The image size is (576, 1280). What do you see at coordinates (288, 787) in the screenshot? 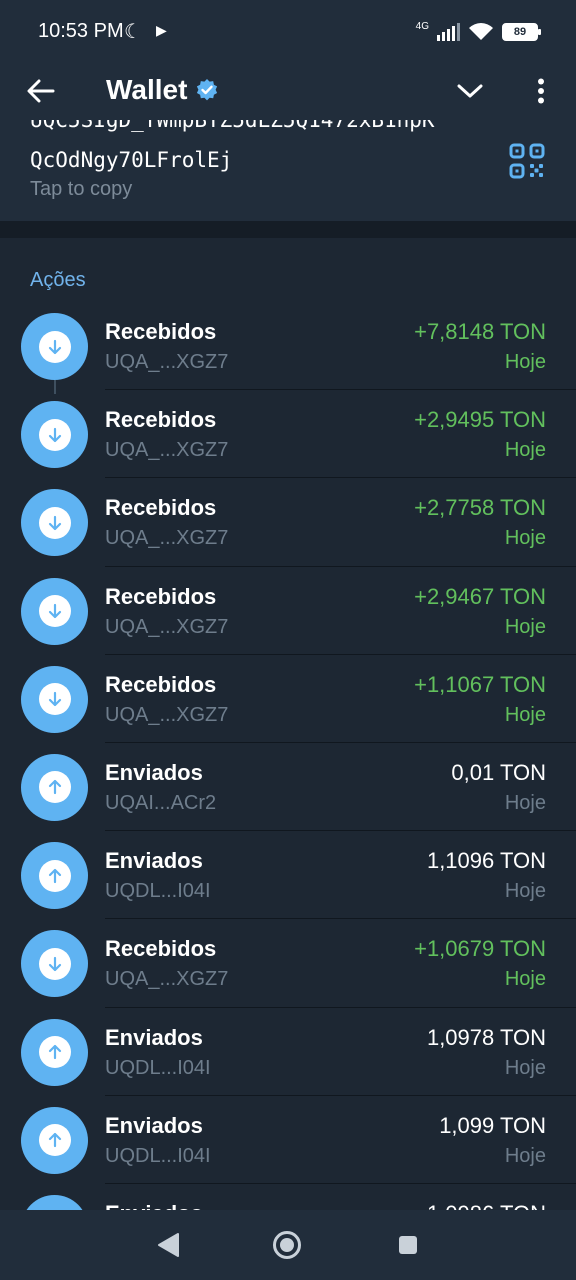
I see `transaction-row: Enviados UQAI...ACr2 0,01 TON Hoje` at bounding box center [288, 787].